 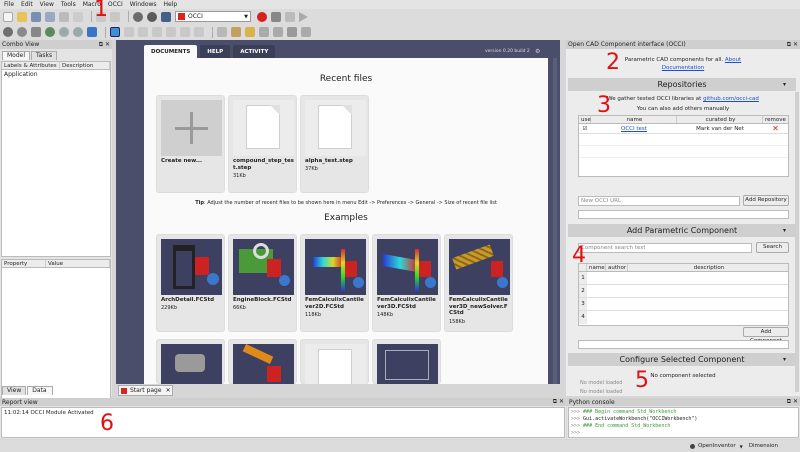 What do you see at coordinates (64, 16) in the screenshot?
I see `cut-icon` at bounding box center [64, 16].